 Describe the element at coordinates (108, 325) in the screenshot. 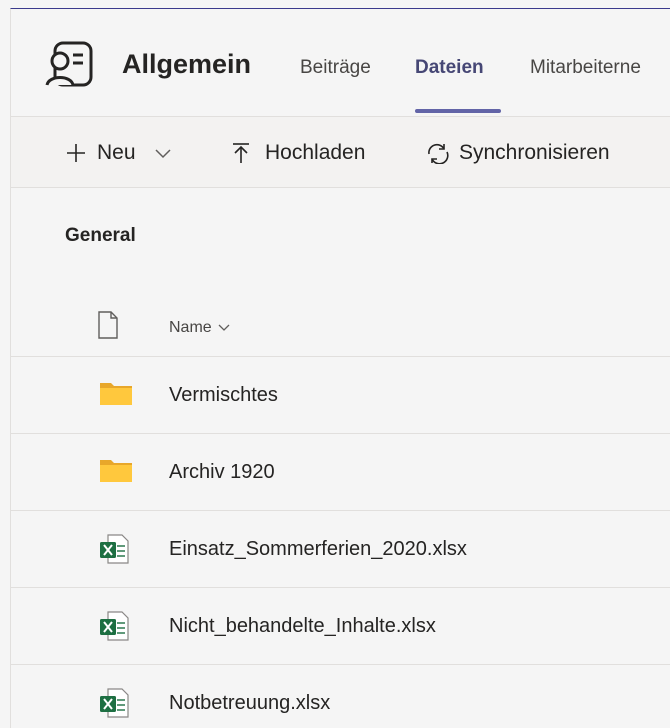

I see `document-icon` at that location.